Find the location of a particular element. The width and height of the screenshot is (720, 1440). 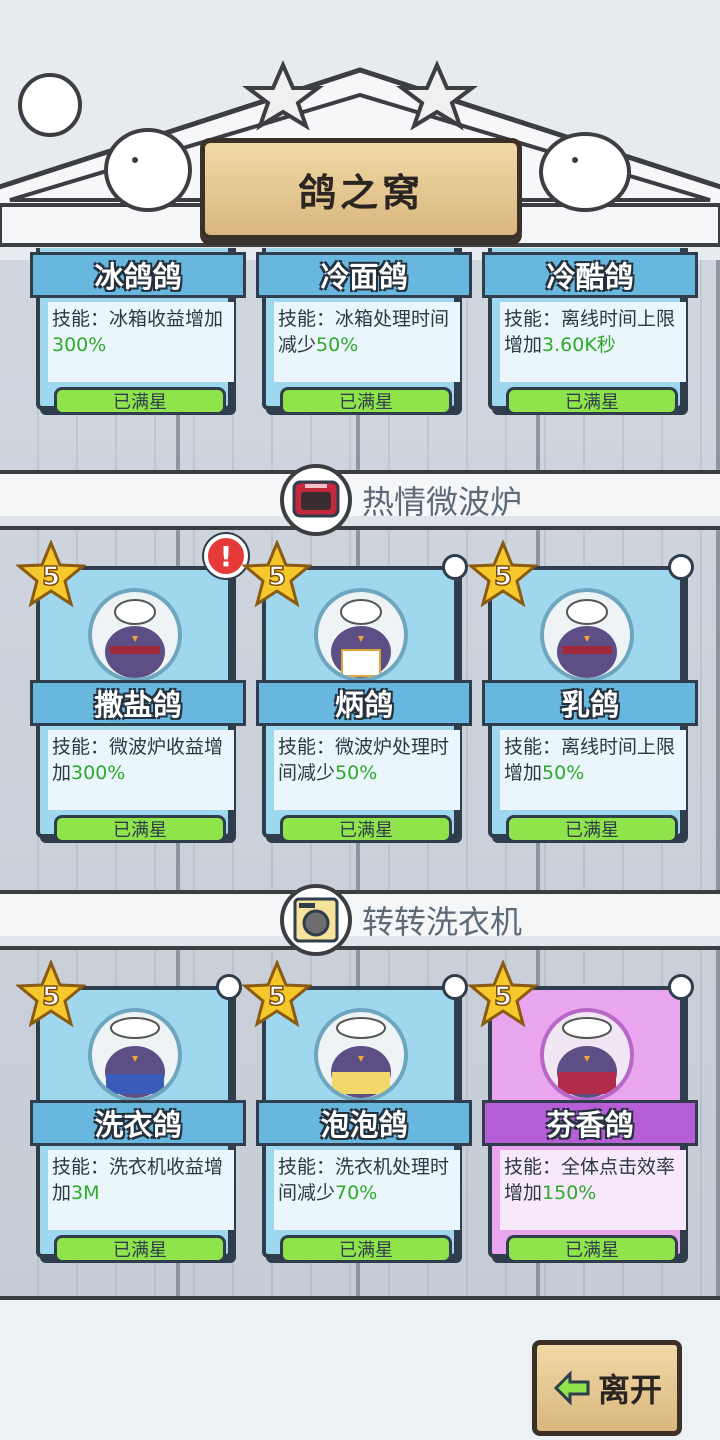

pigeon-name: 炳鸽 is located at coordinates (364, 703).